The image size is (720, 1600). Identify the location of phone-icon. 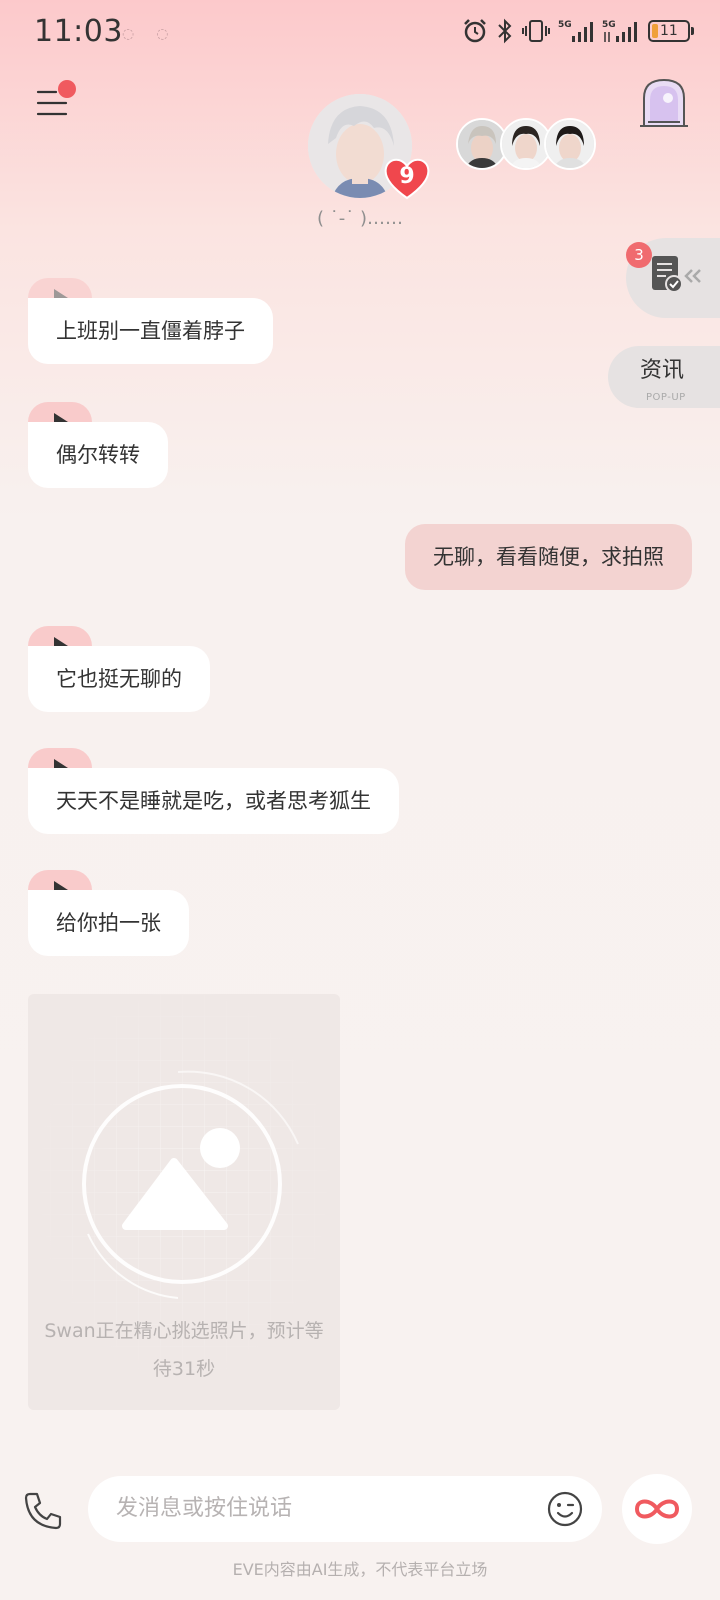
(43, 1511).